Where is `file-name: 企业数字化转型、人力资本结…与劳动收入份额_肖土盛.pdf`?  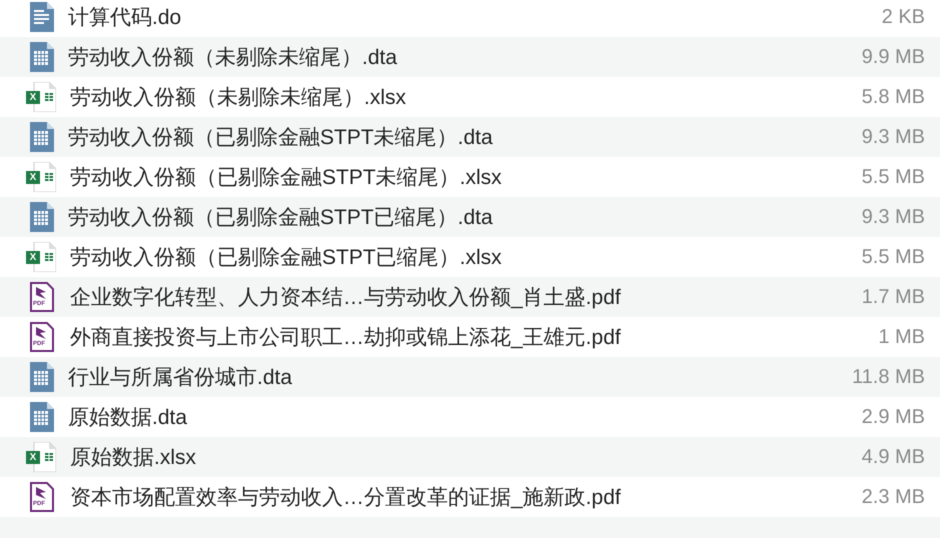
file-name: 企业数字化转型、人力资本结…与劳动收入份额_肖土盛.pdf is located at coordinates (466, 297).